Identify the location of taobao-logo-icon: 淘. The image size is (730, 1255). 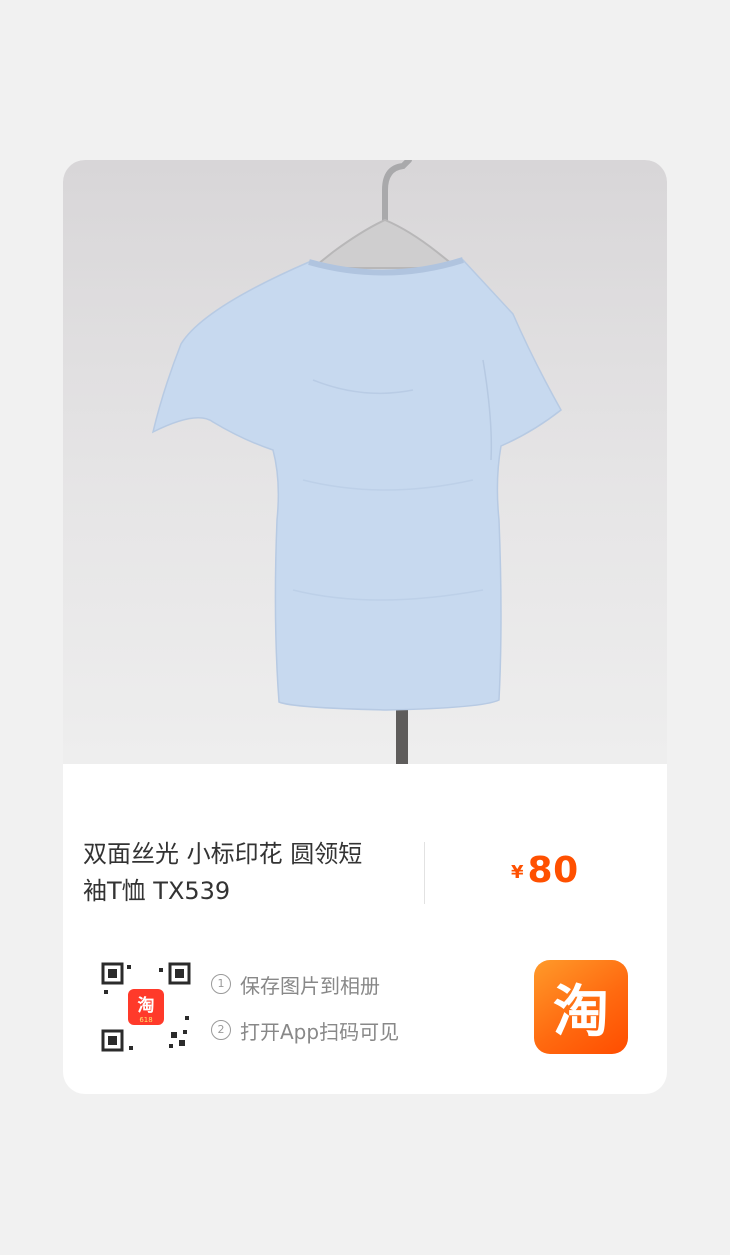
(581, 1007).